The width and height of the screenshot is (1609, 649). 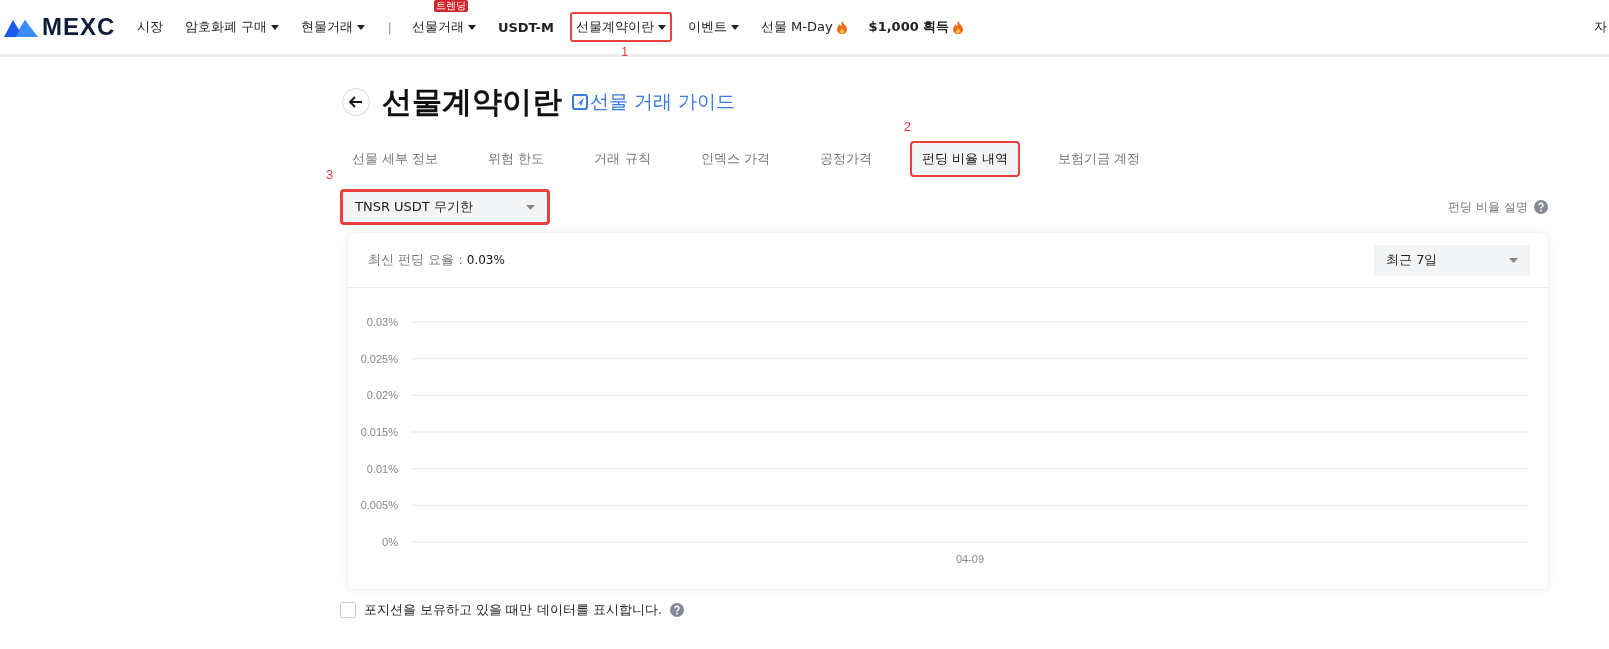 What do you see at coordinates (348, 610) in the screenshot?
I see `checkbox` at bounding box center [348, 610].